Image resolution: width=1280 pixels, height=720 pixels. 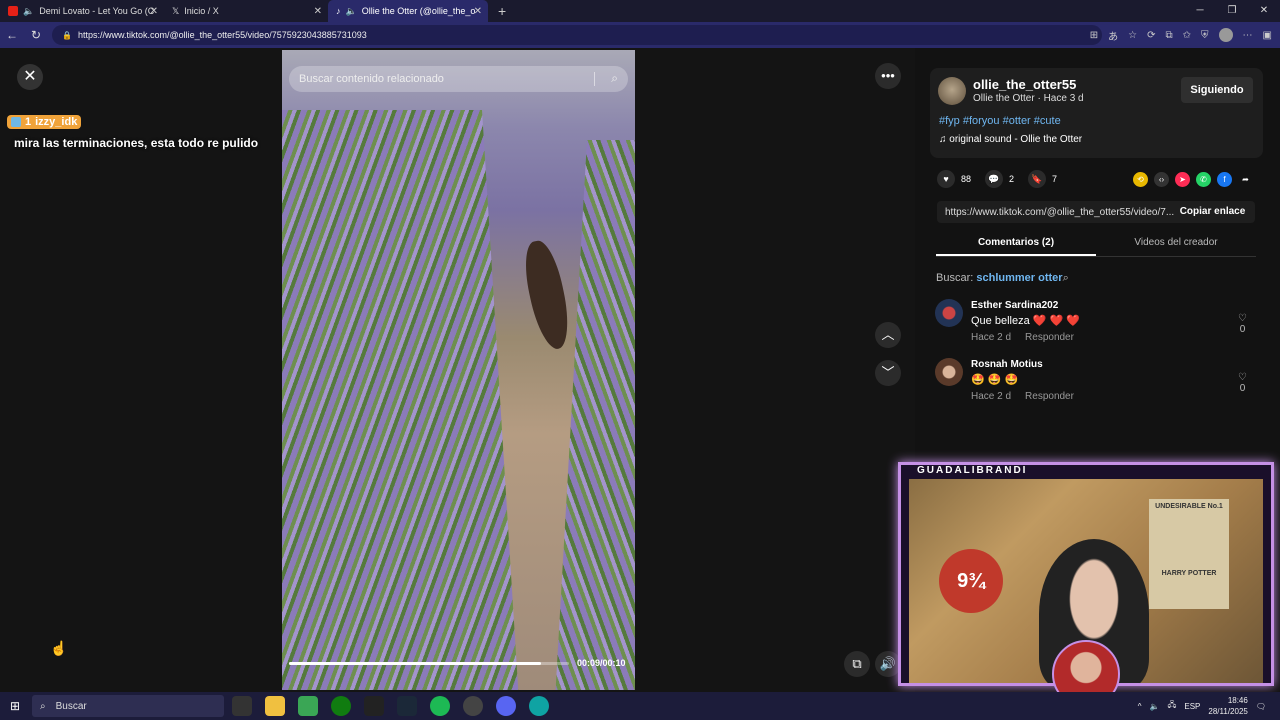 What do you see at coordinates (1022, 337) in the screenshot?
I see `comment-meta: Hace 2 d Responder` at bounding box center [1022, 337].